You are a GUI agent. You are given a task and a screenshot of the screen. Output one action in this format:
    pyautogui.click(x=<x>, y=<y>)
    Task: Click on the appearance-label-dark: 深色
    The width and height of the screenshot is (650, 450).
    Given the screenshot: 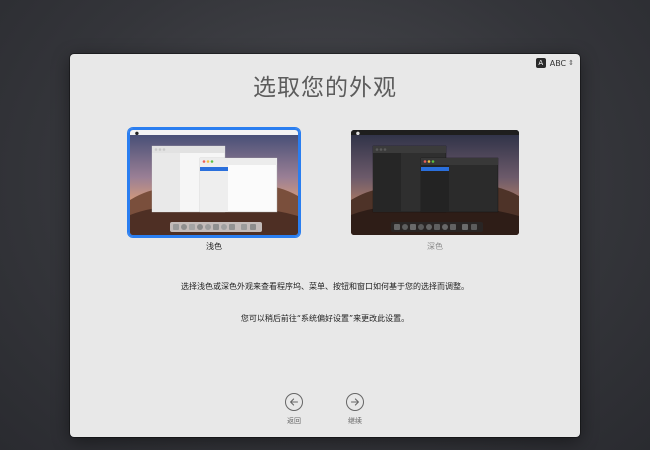 What is the action you would take?
    pyautogui.click(x=435, y=246)
    